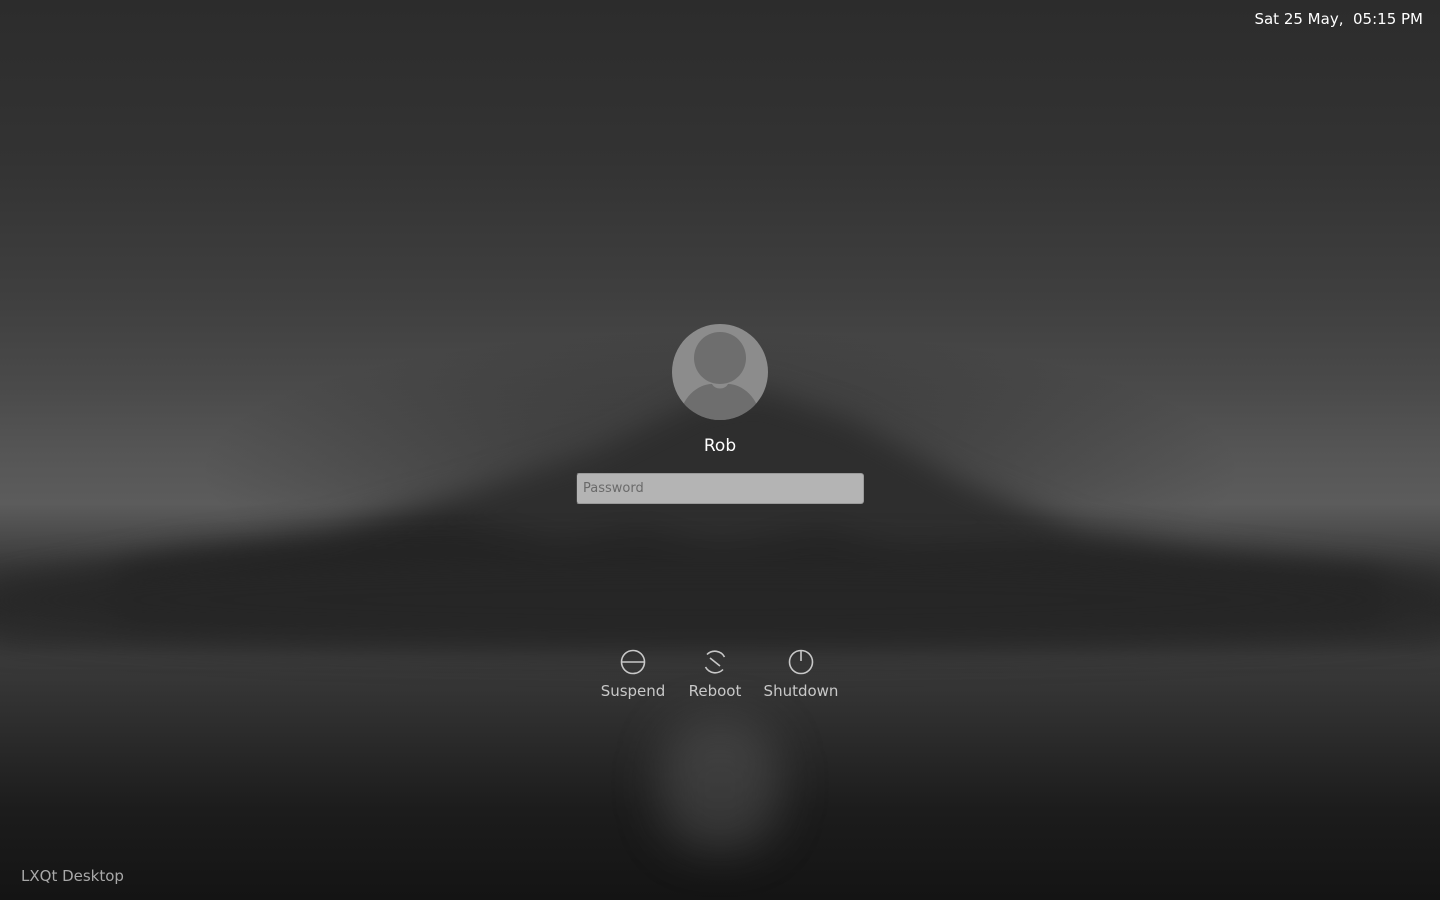  Describe the element at coordinates (720, 600) in the screenshot. I see `background-shore` at that location.